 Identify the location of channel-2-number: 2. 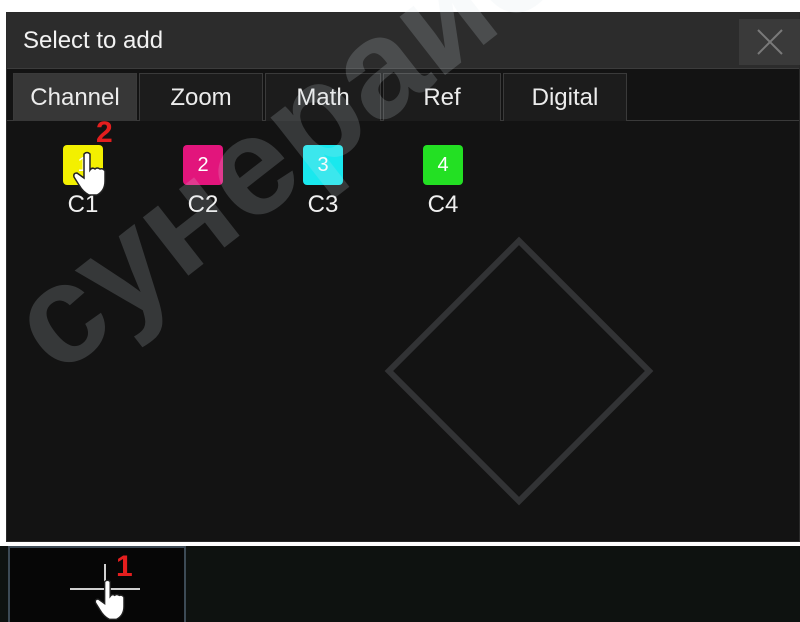
(203, 164).